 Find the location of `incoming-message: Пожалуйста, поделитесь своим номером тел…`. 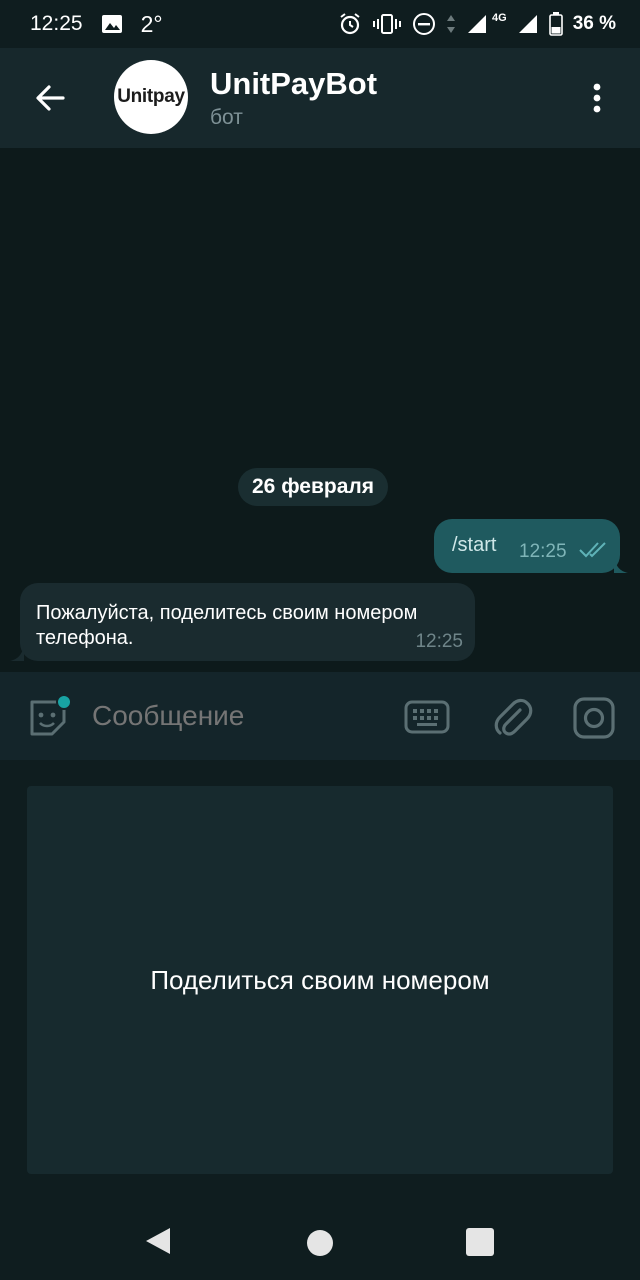

incoming-message: Пожалуйста, поделитесь своим номером тел… is located at coordinates (242, 622).